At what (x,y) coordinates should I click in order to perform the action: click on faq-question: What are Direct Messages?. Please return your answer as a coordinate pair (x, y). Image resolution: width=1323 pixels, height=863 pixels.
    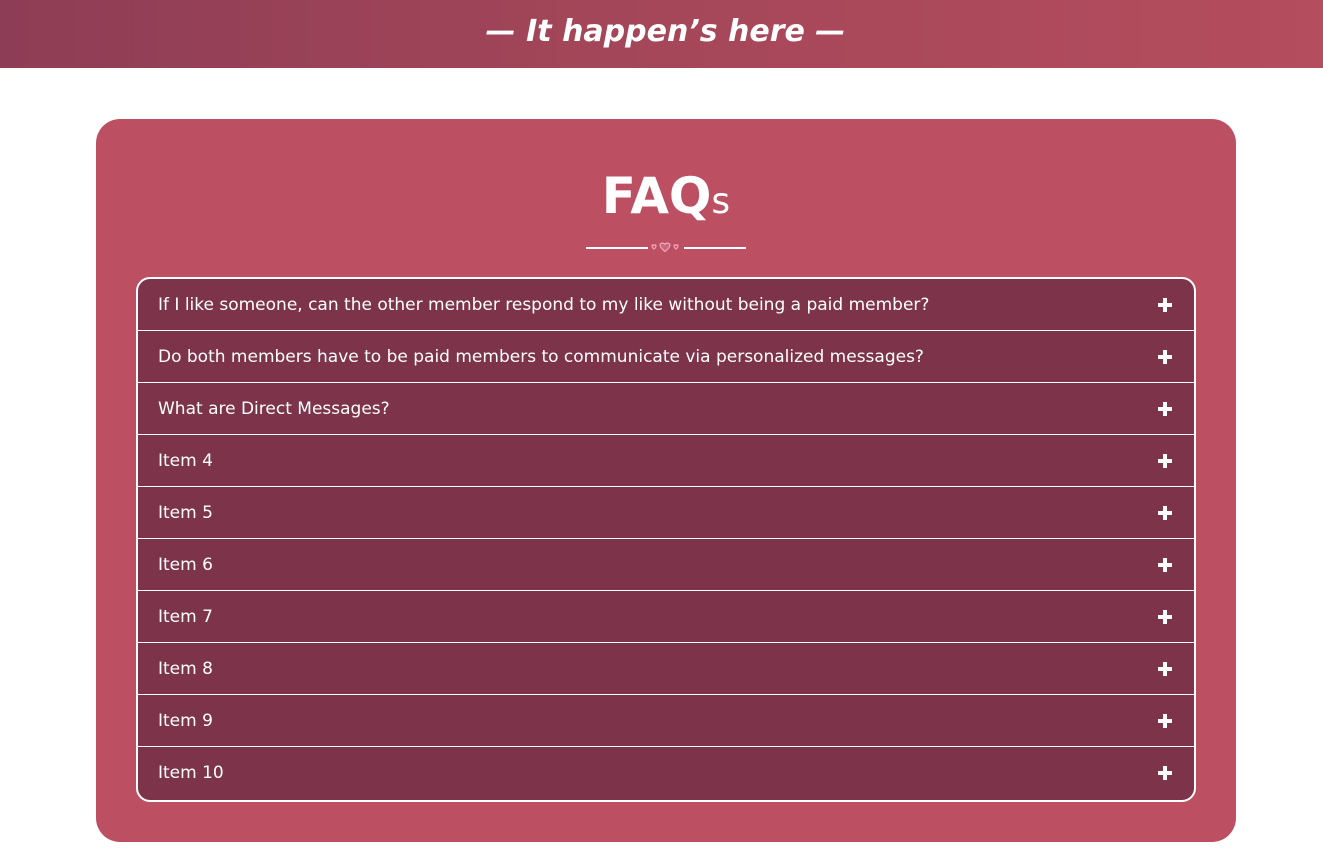
    Looking at the image, I should click on (274, 408).